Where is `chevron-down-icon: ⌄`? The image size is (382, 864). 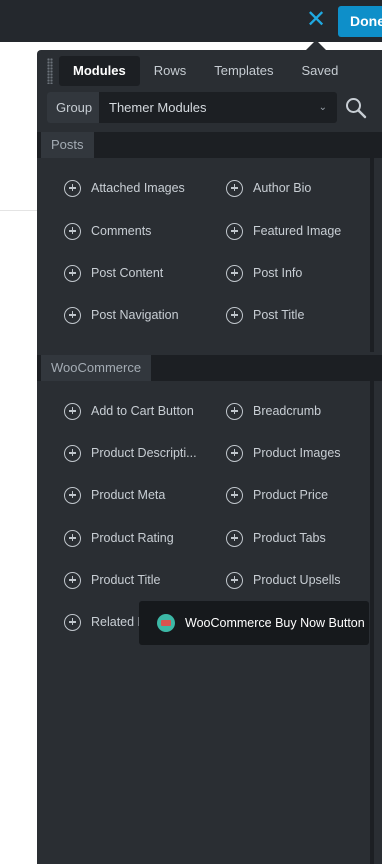 chevron-down-icon: ⌄ is located at coordinates (322, 107).